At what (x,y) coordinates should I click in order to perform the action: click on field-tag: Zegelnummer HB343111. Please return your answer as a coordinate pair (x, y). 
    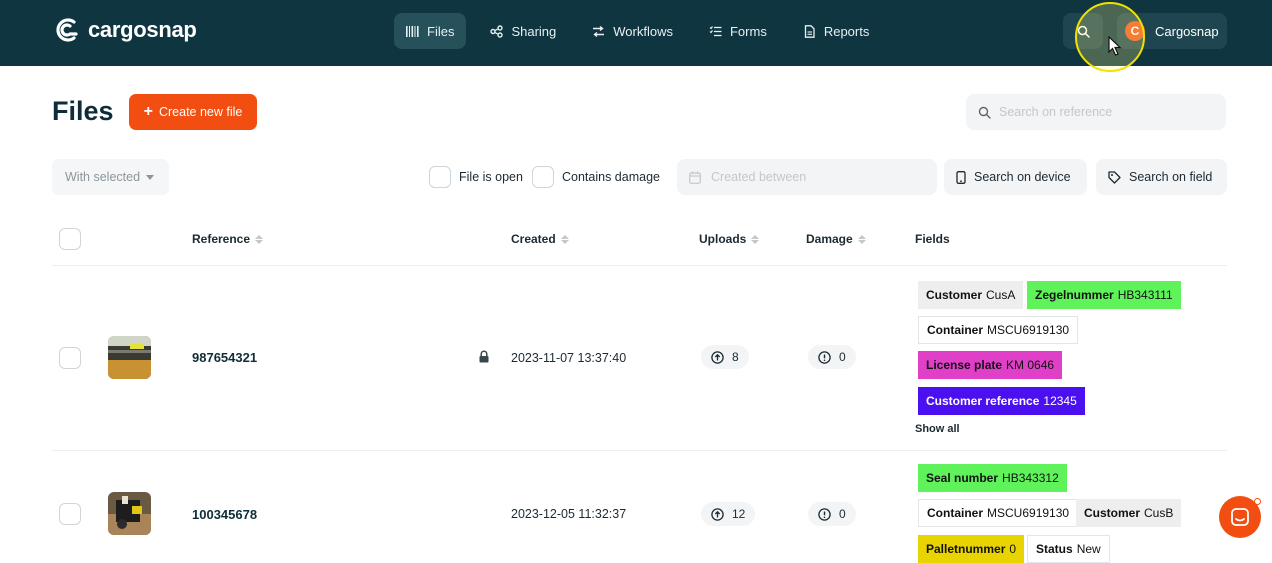
    Looking at the image, I should click on (1104, 295).